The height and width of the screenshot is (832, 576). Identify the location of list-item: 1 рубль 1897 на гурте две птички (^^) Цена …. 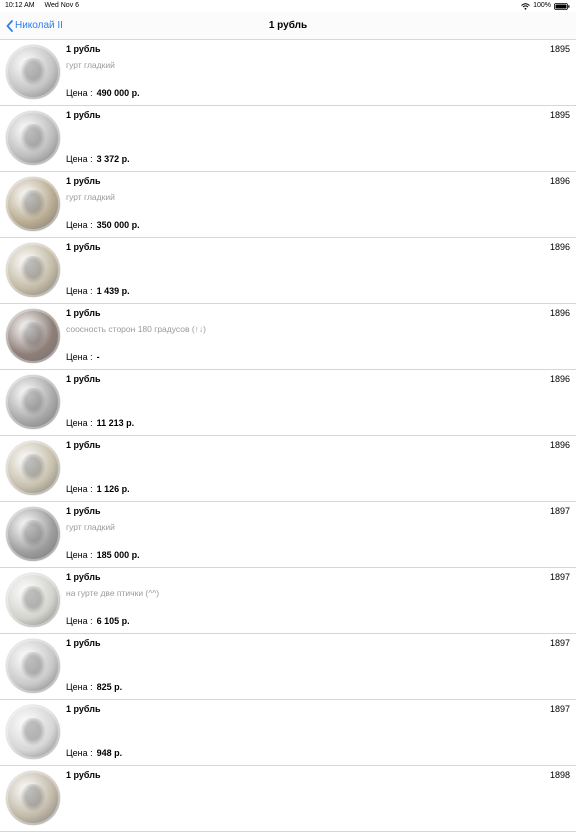
(288, 601).